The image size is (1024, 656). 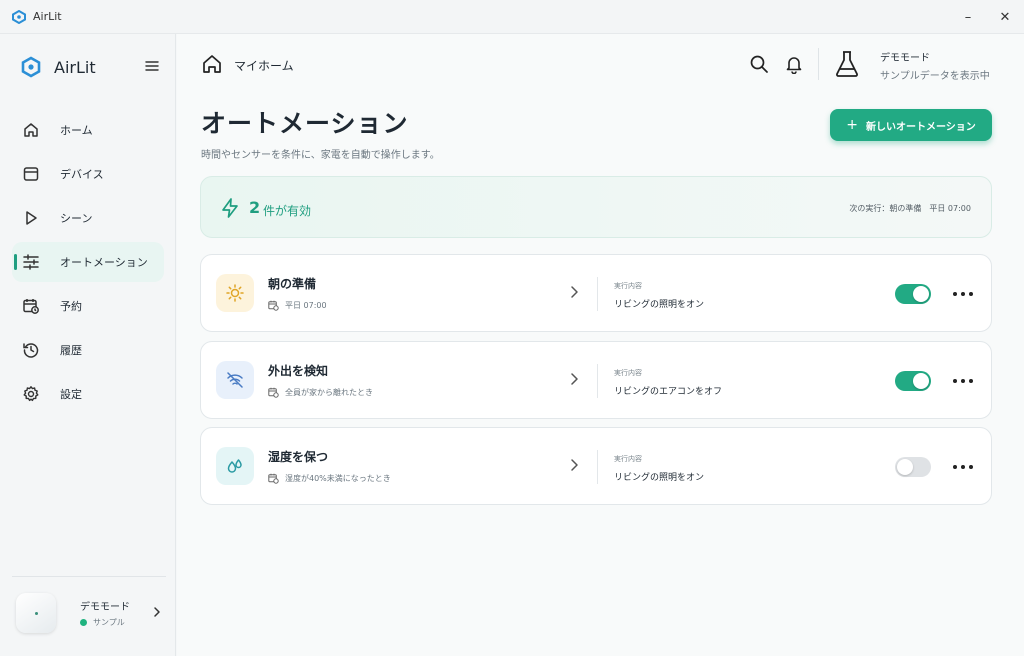 What do you see at coordinates (818, 64) in the screenshot?
I see `top-divider` at bounding box center [818, 64].